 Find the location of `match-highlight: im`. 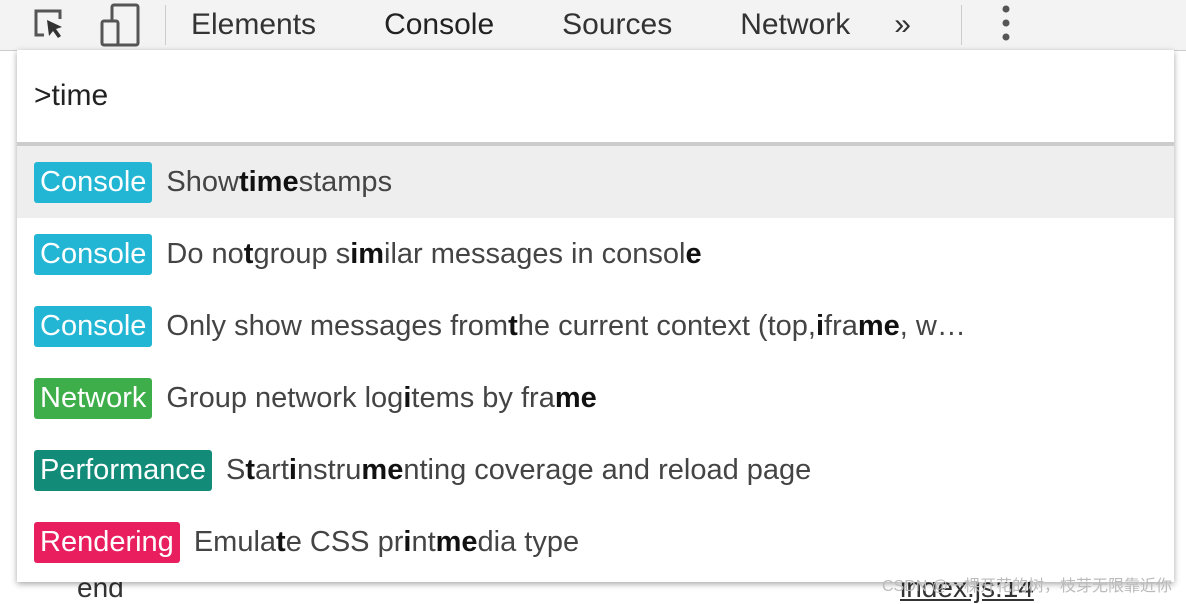

match-highlight: im is located at coordinates (367, 253).